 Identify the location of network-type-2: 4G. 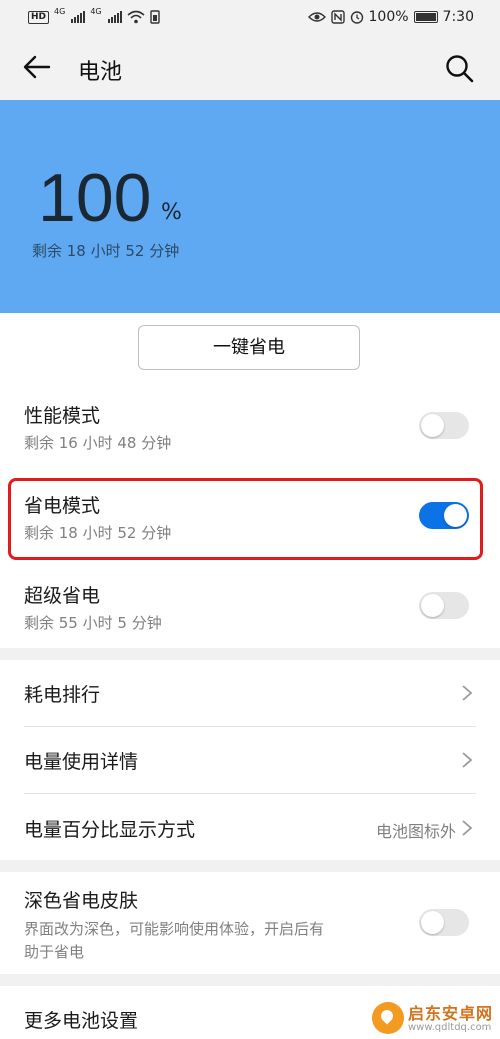
(96, 11).